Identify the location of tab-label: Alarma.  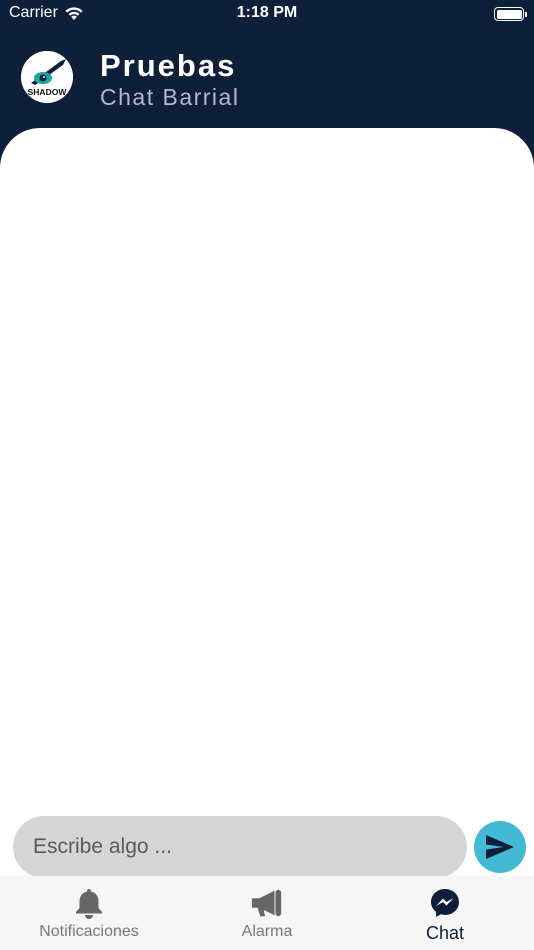
(267, 931).